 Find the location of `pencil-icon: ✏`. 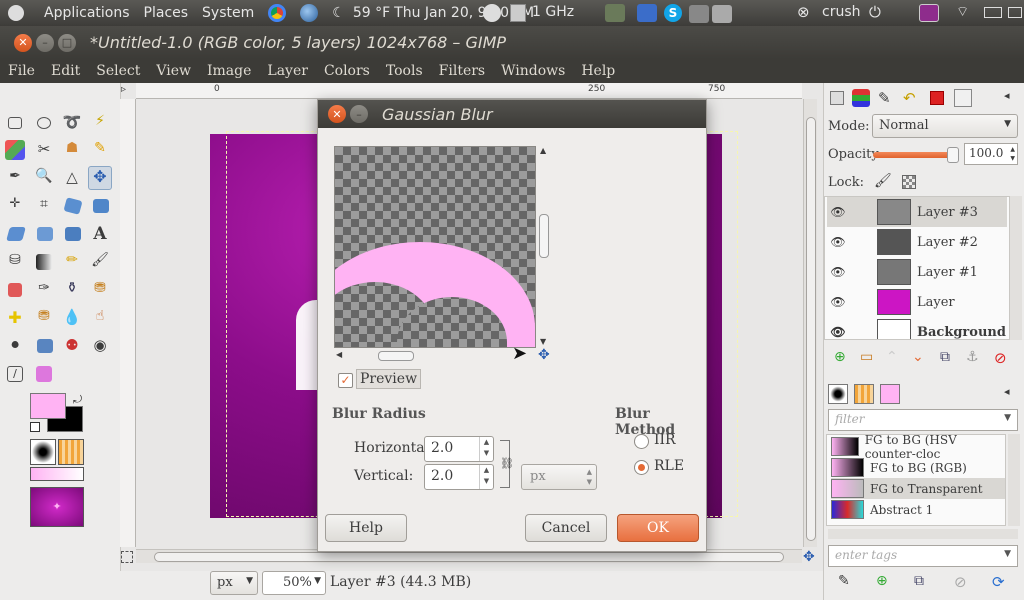

pencil-icon: ✏ is located at coordinates (72, 262).